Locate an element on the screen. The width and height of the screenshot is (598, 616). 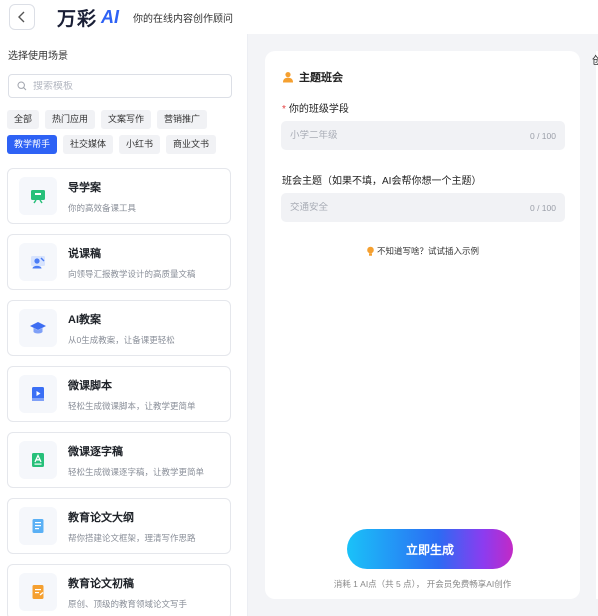
template-card: 微课逐字稿 轻松生成微课逐字稿，让教学更简单 is located at coordinates (119, 460).